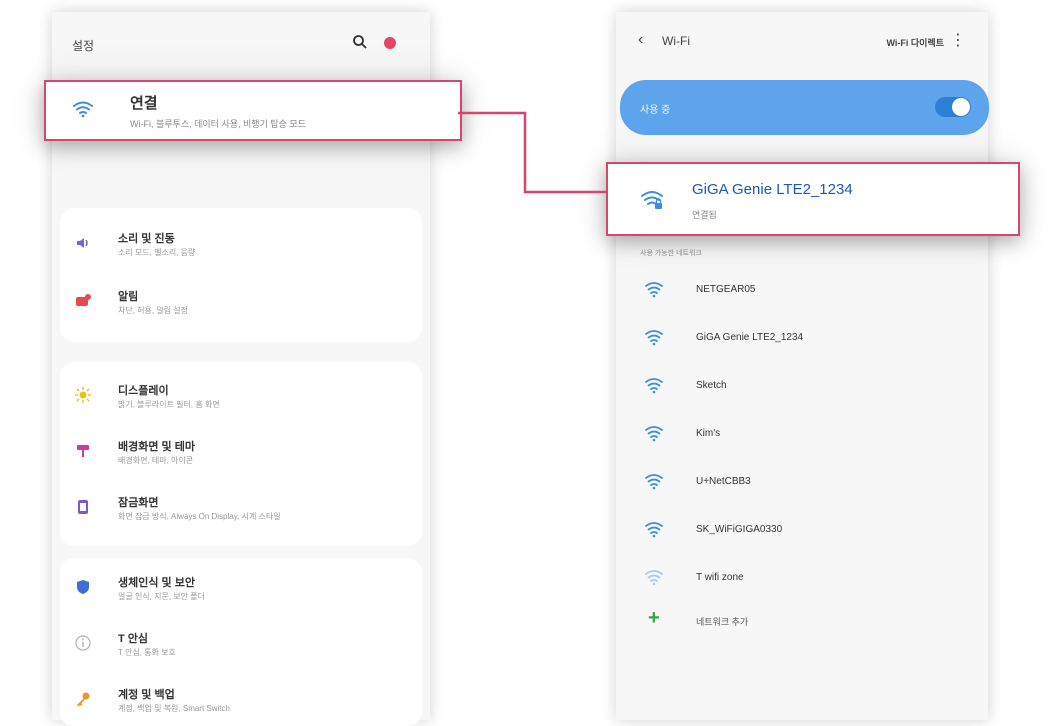  Describe the element at coordinates (532, 152) in the screenshot. I see `connector-line` at that location.